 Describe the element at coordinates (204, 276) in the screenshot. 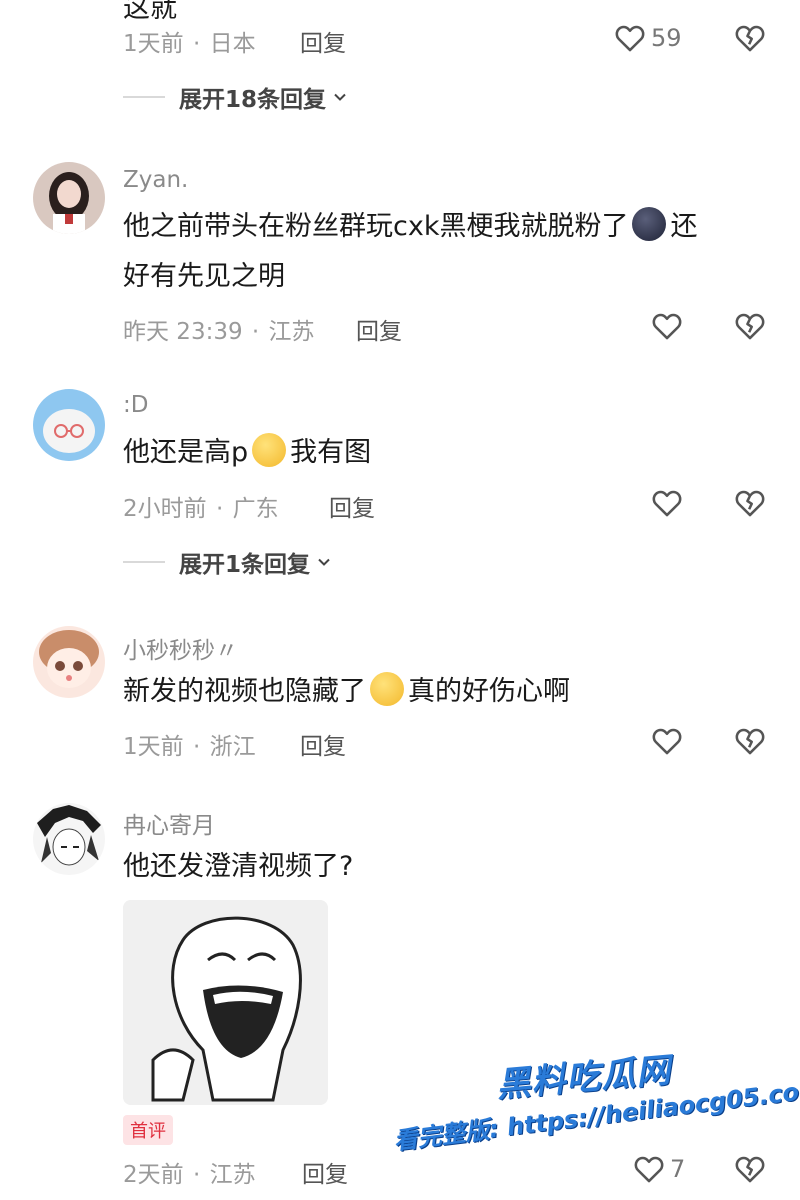

I see `comment-text-part: 好有先见之明` at that location.